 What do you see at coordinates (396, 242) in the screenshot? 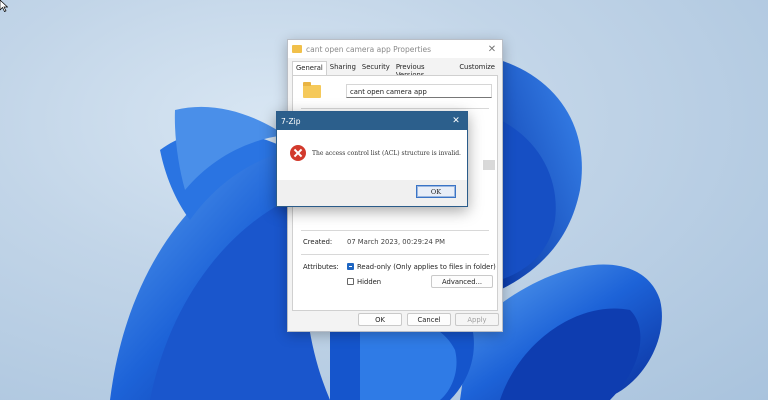
I see `created-value: 07 March 2023, 00:29:24 PM` at bounding box center [396, 242].